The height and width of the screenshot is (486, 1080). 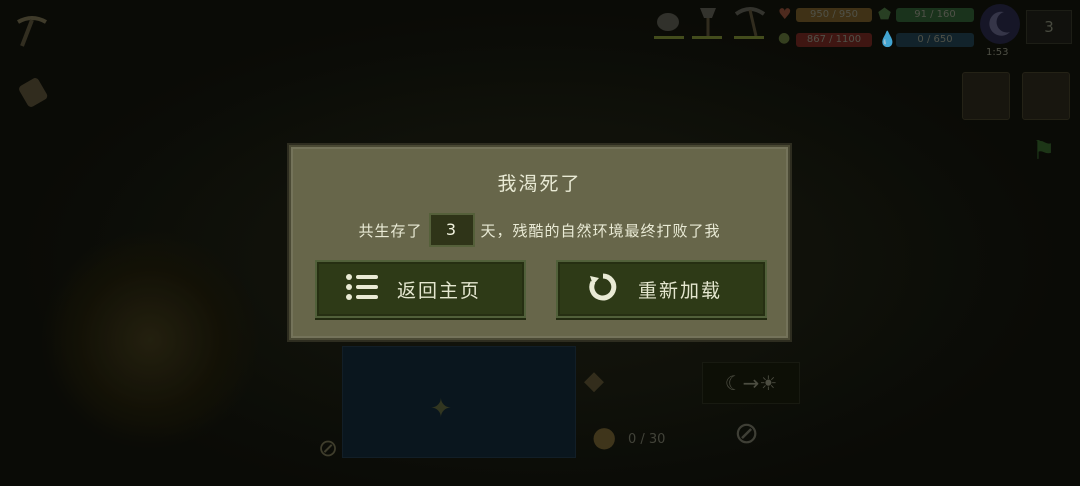 What do you see at coordinates (362, 289) in the screenshot?
I see `list-icon` at bounding box center [362, 289].